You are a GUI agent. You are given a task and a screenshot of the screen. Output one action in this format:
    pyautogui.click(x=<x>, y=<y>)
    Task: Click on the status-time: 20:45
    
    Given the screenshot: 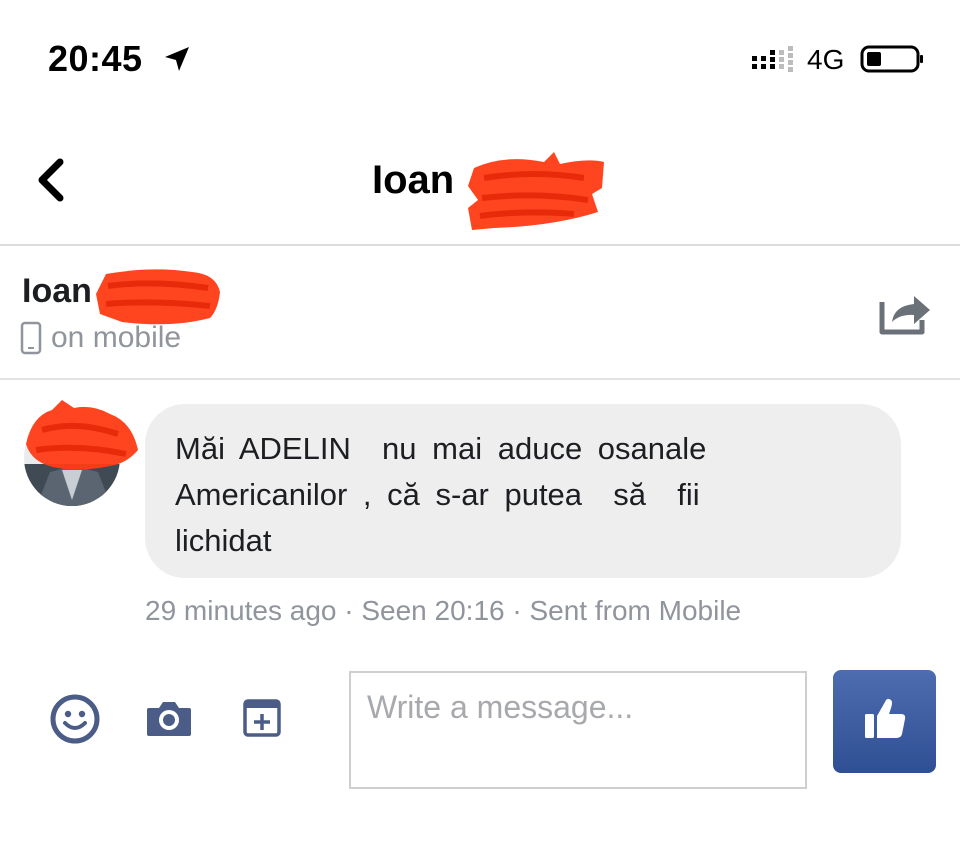 What is the action you would take?
    pyautogui.click(x=95, y=58)
    